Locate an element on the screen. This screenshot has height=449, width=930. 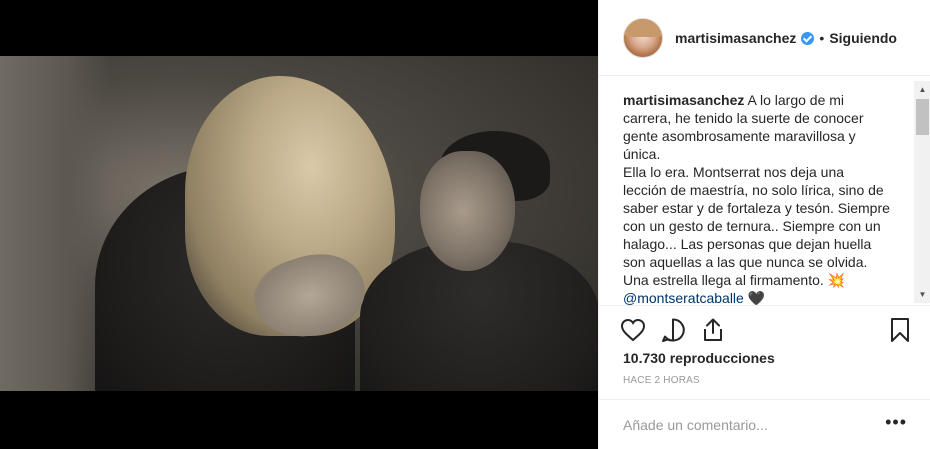
avatar is located at coordinates (643, 37).